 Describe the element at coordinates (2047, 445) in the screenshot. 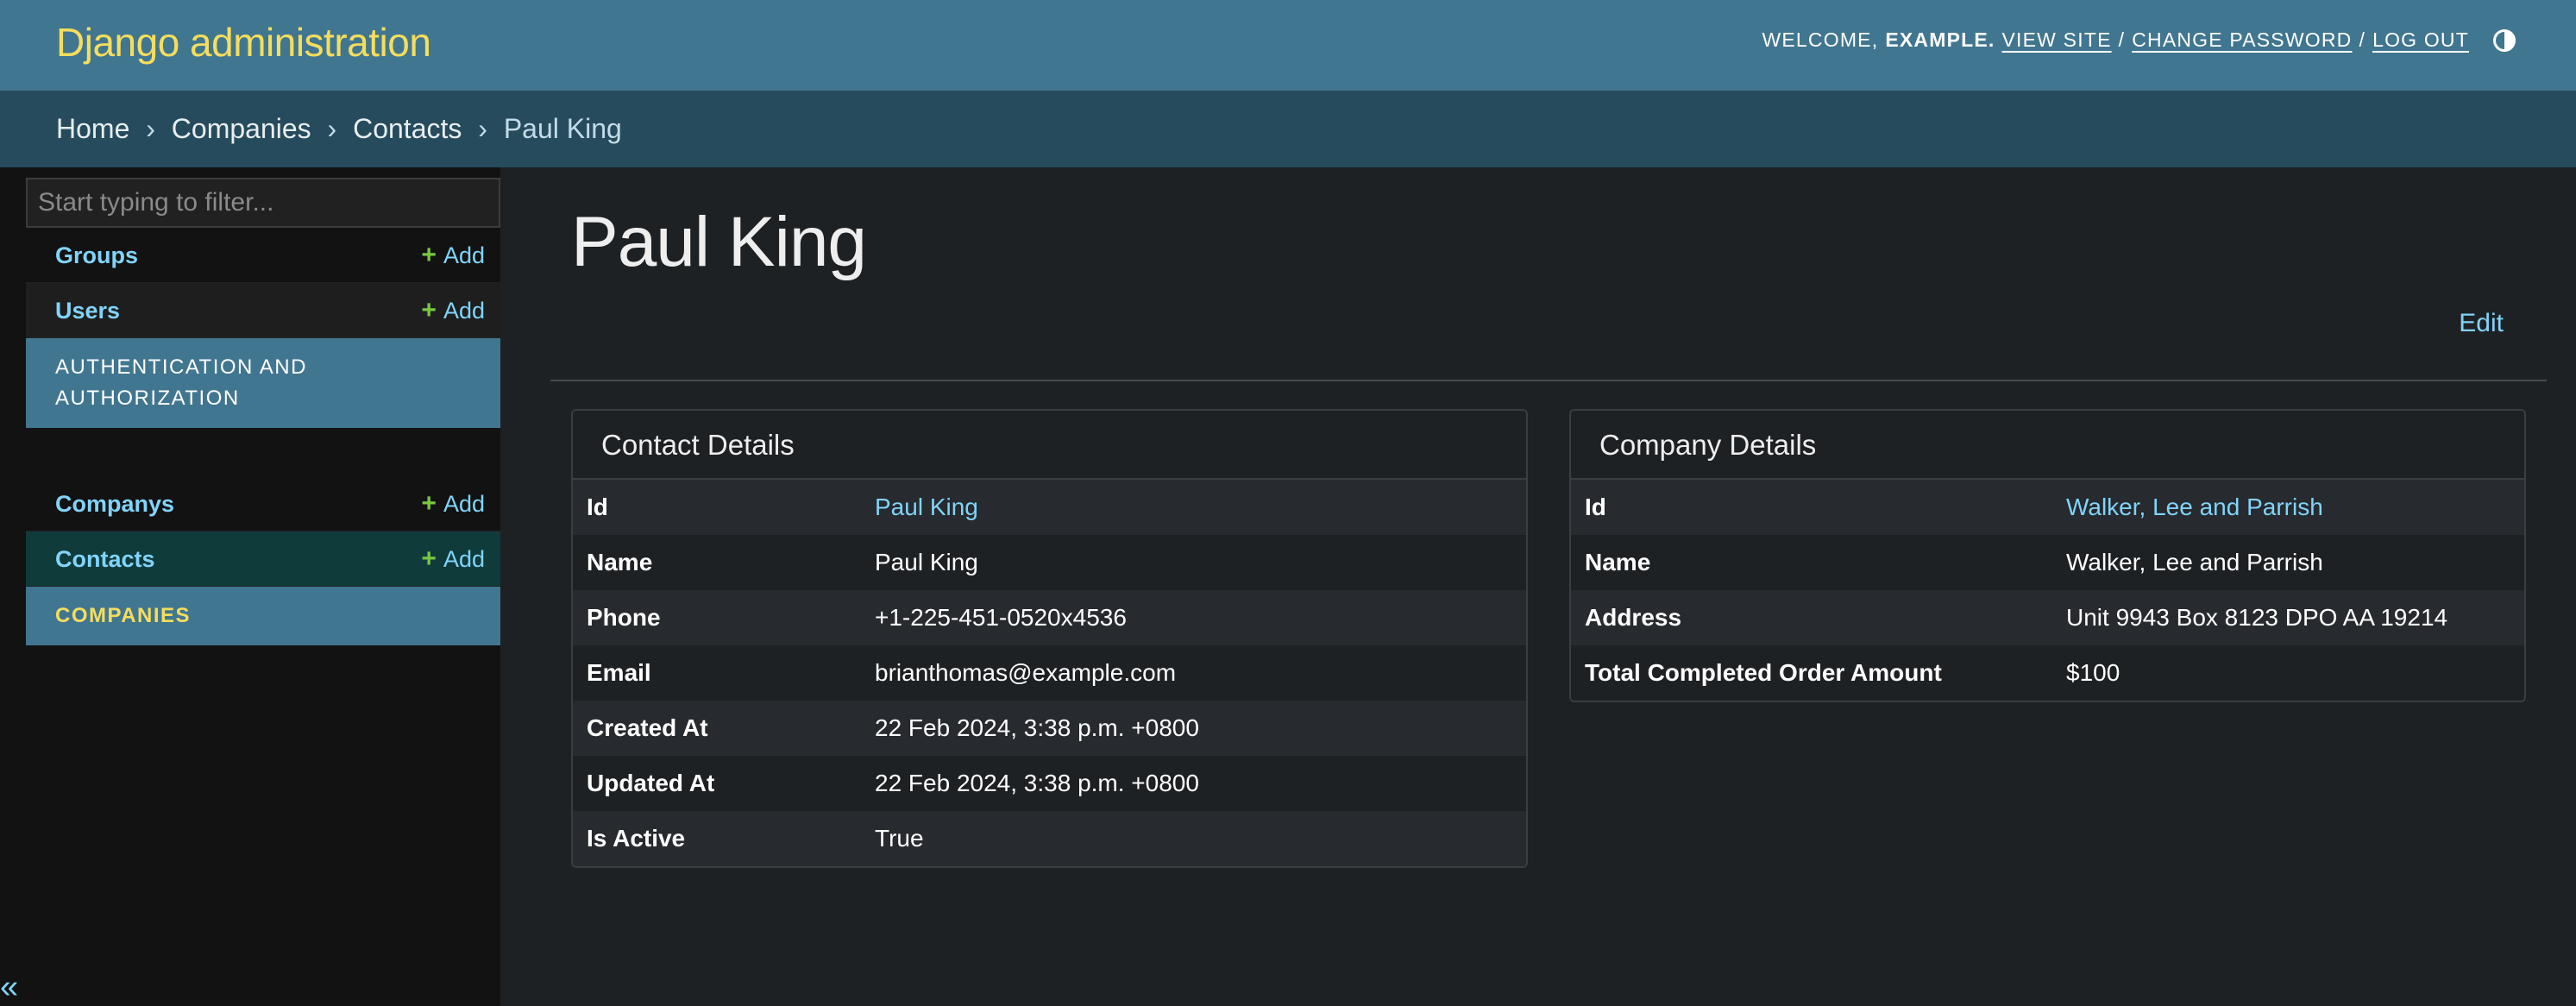

I see `panel-title: Company Details` at that location.